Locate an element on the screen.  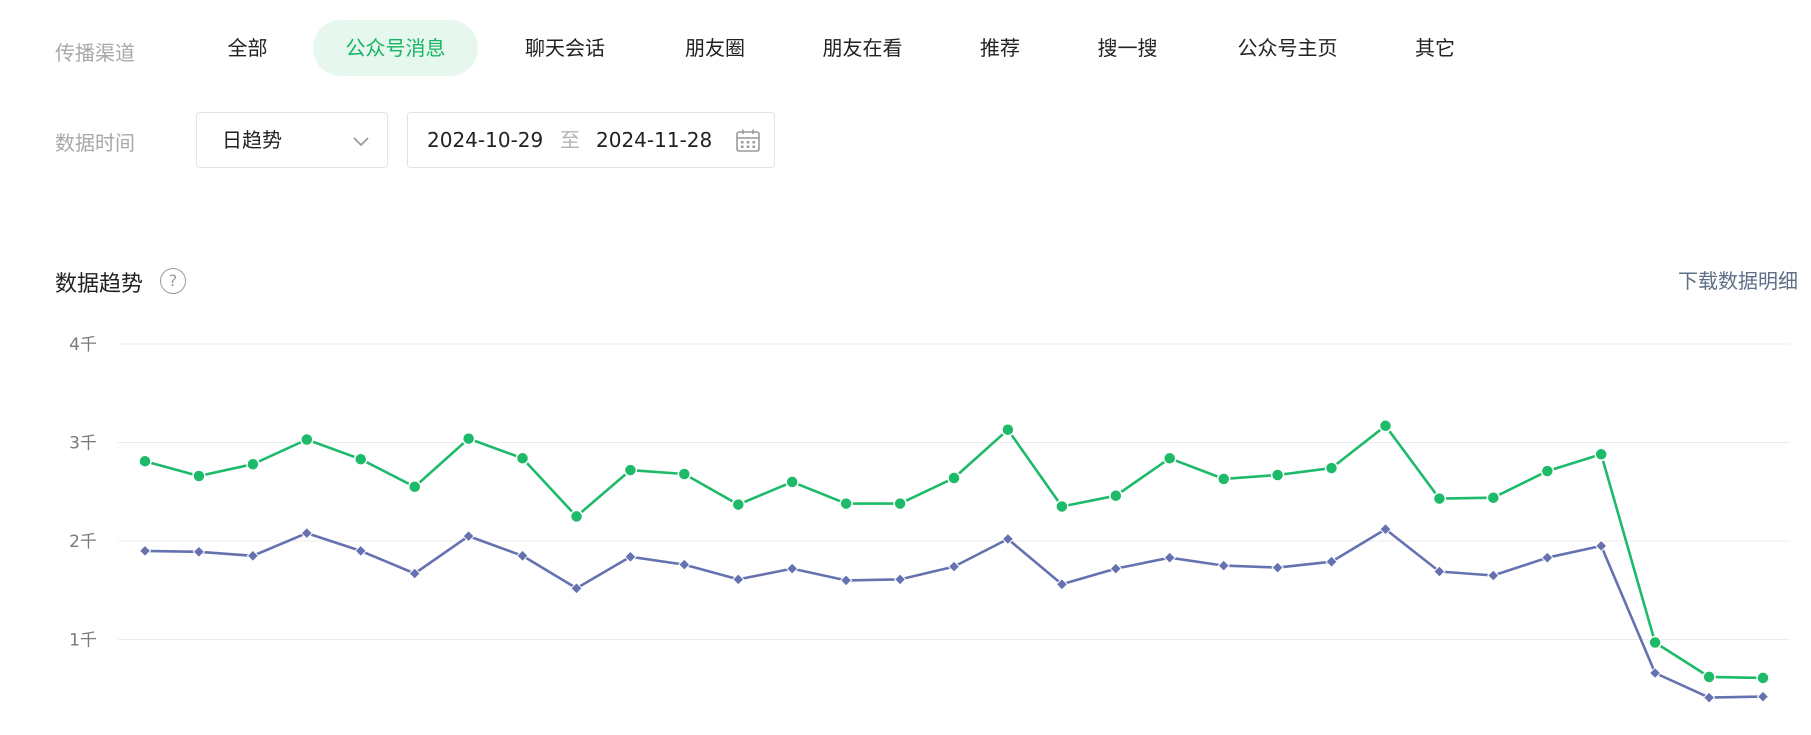
granularity-value: 日趋势 is located at coordinates (252, 140).